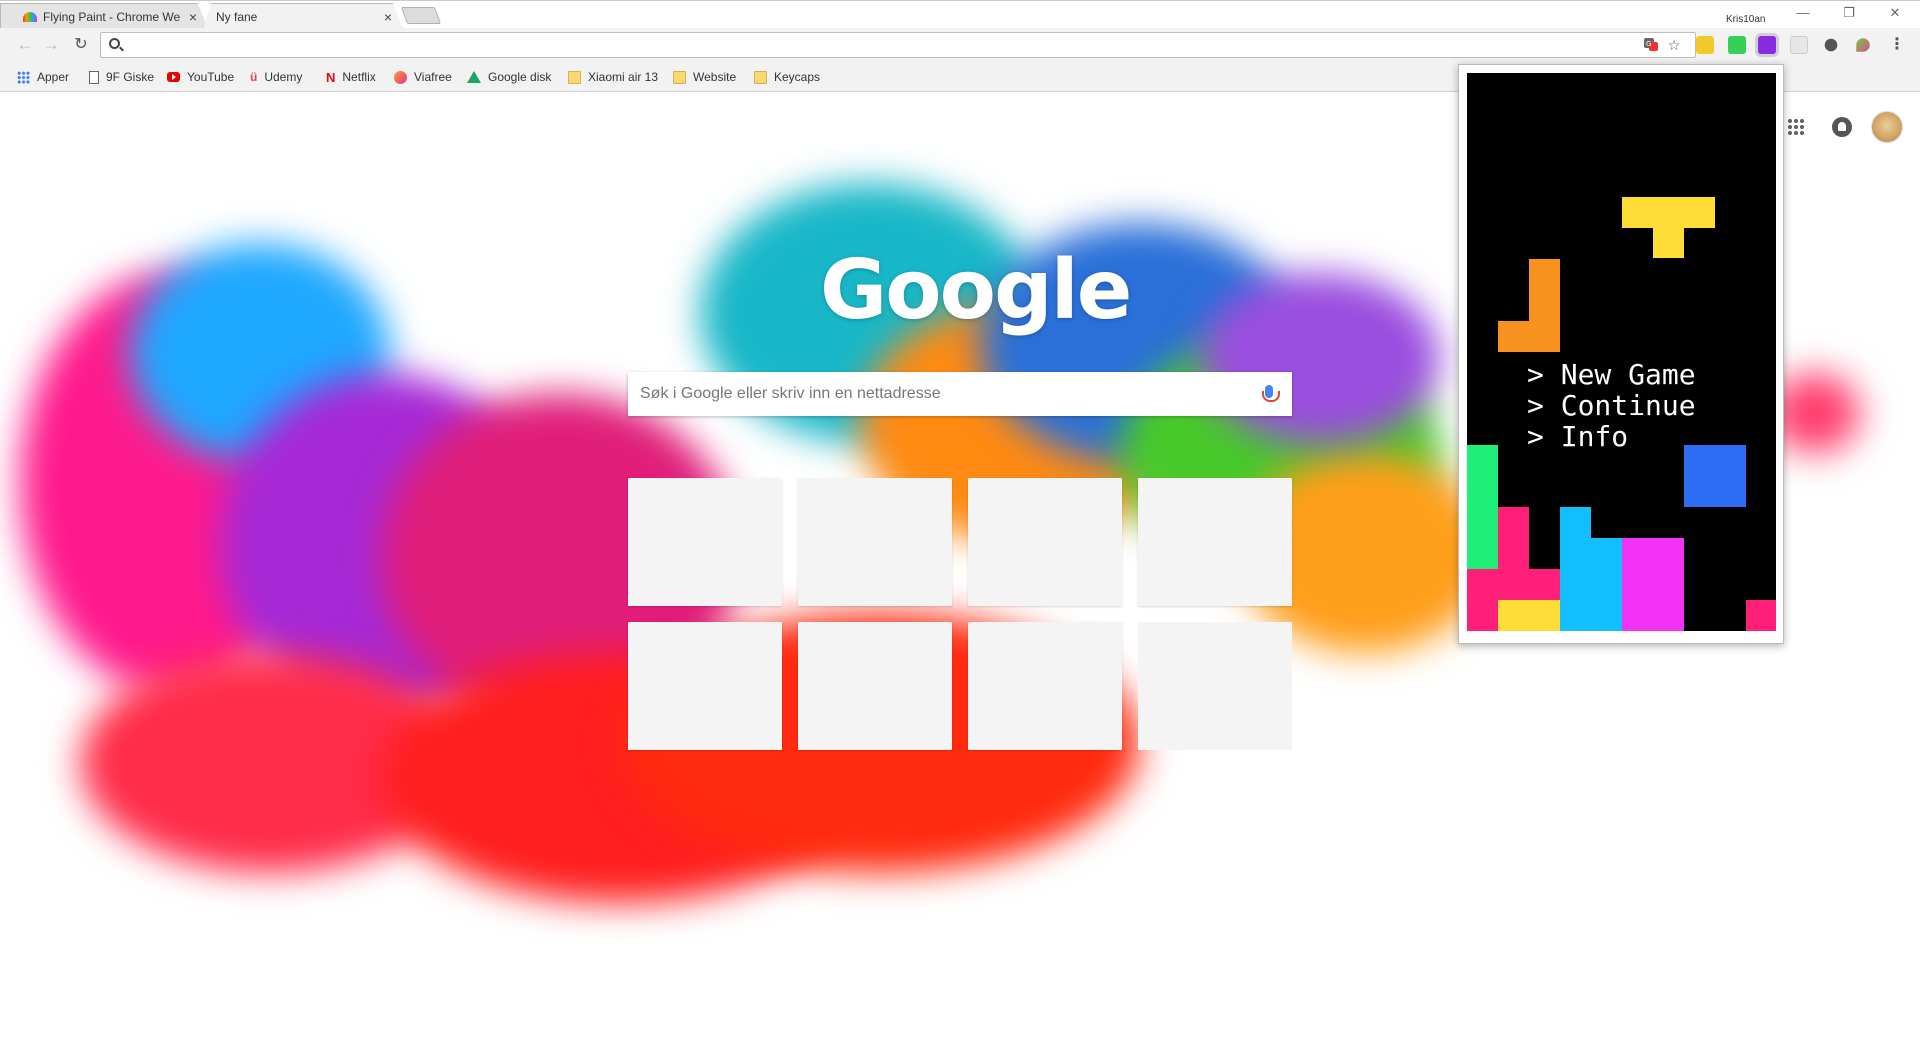 The height and width of the screenshot is (1037, 1920). I want to click on extension-green-icon, so click(1737, 45).